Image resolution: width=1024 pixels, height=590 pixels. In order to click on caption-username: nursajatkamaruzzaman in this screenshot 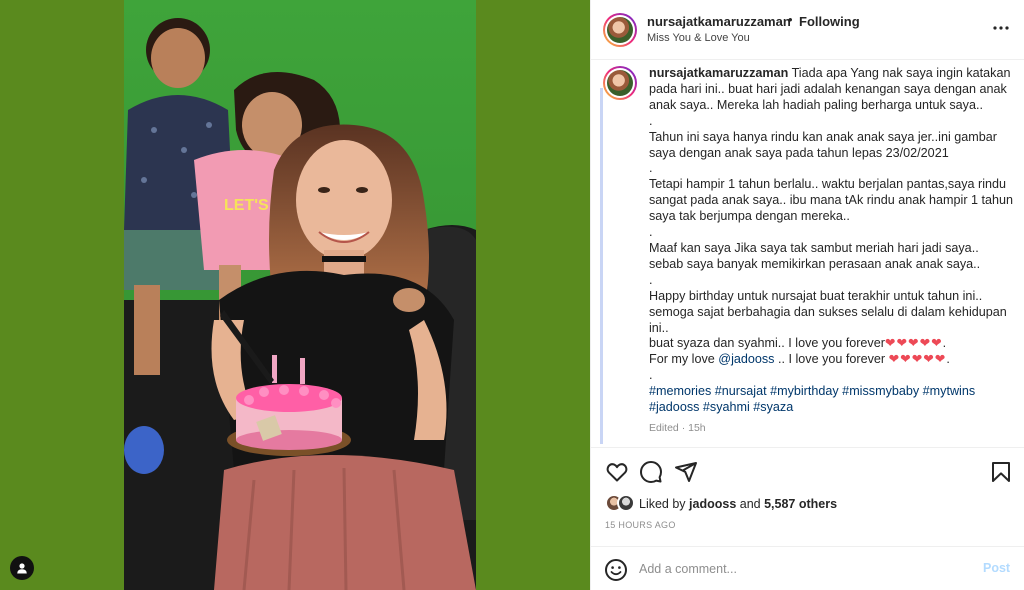, I will do `click(718, 73)`.